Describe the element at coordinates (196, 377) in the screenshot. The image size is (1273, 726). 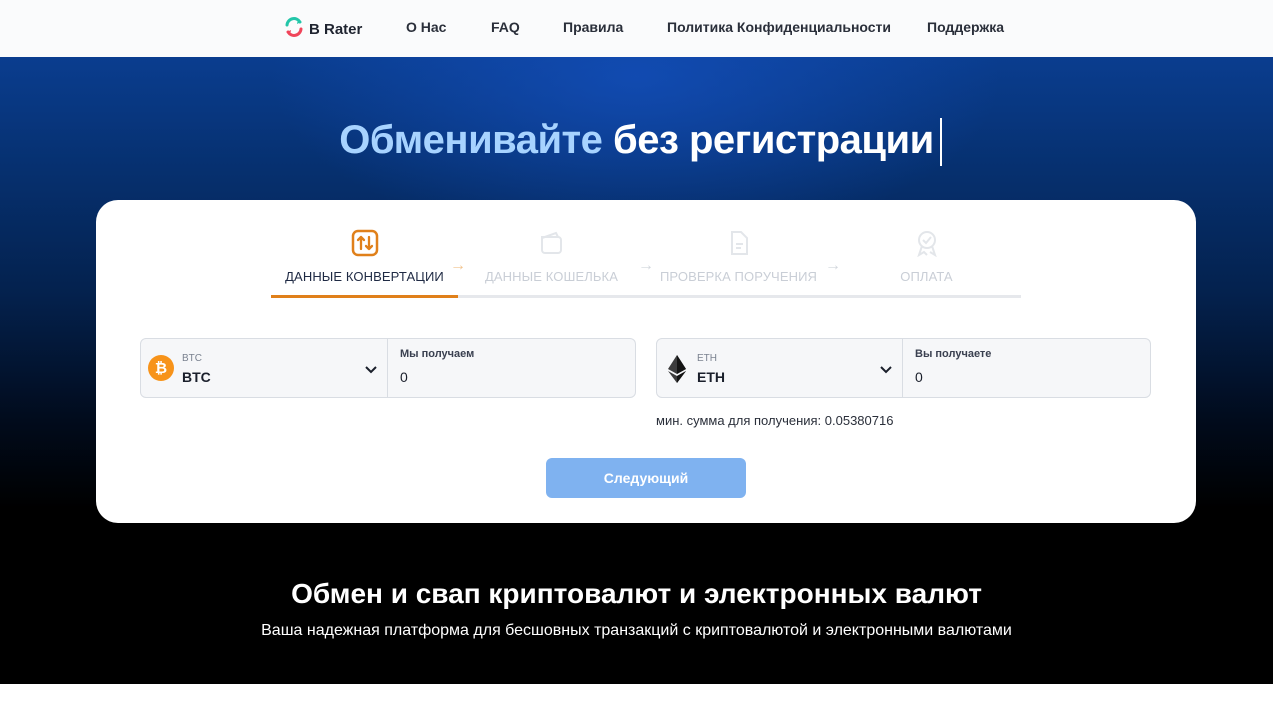
I see `send-coin-name: BTC` at that location.